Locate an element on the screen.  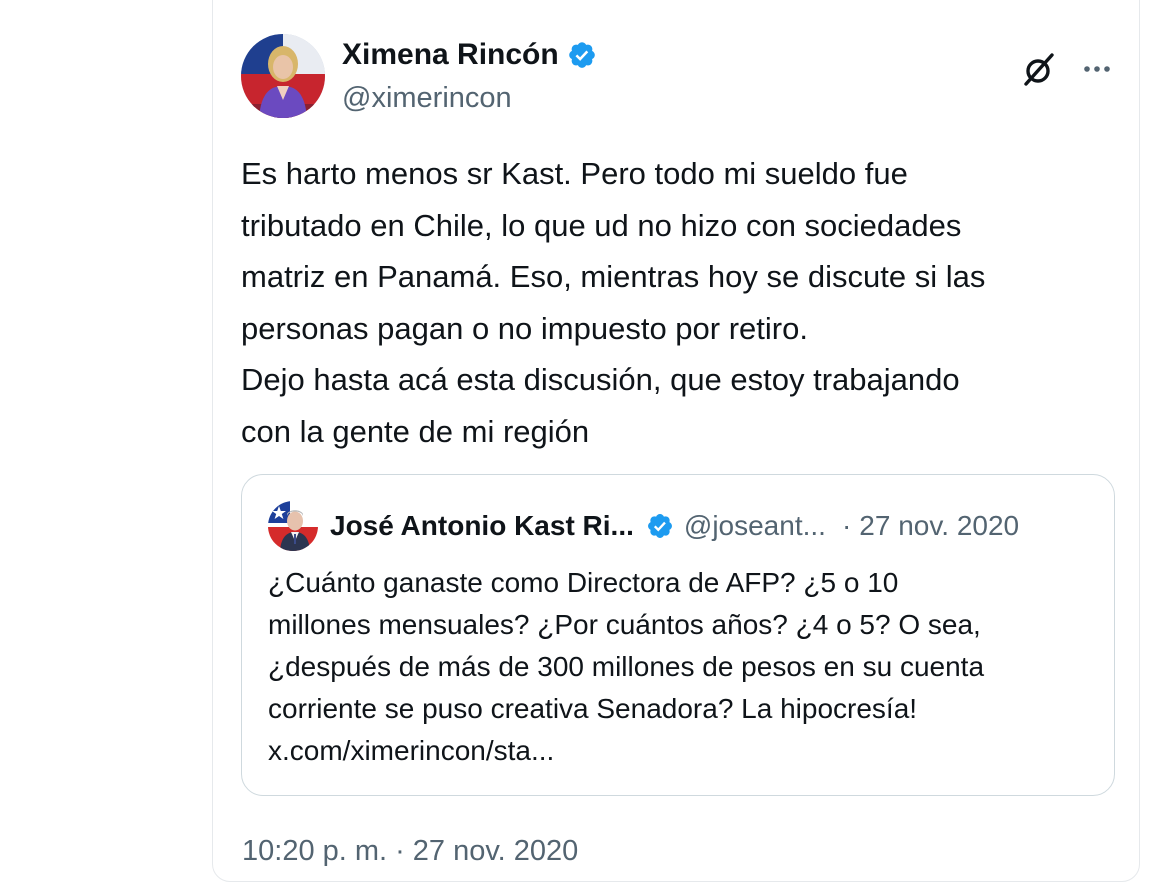
author-name: Ximena Rincón is located at coordinates (450, 55).